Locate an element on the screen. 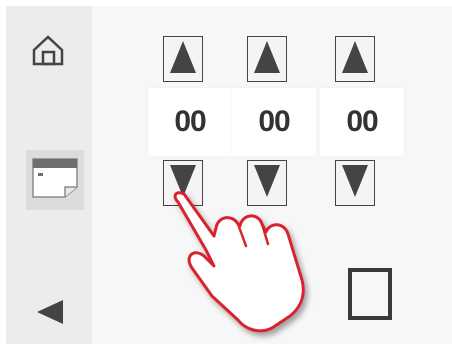  home-button is located at coordinates (48, 52).